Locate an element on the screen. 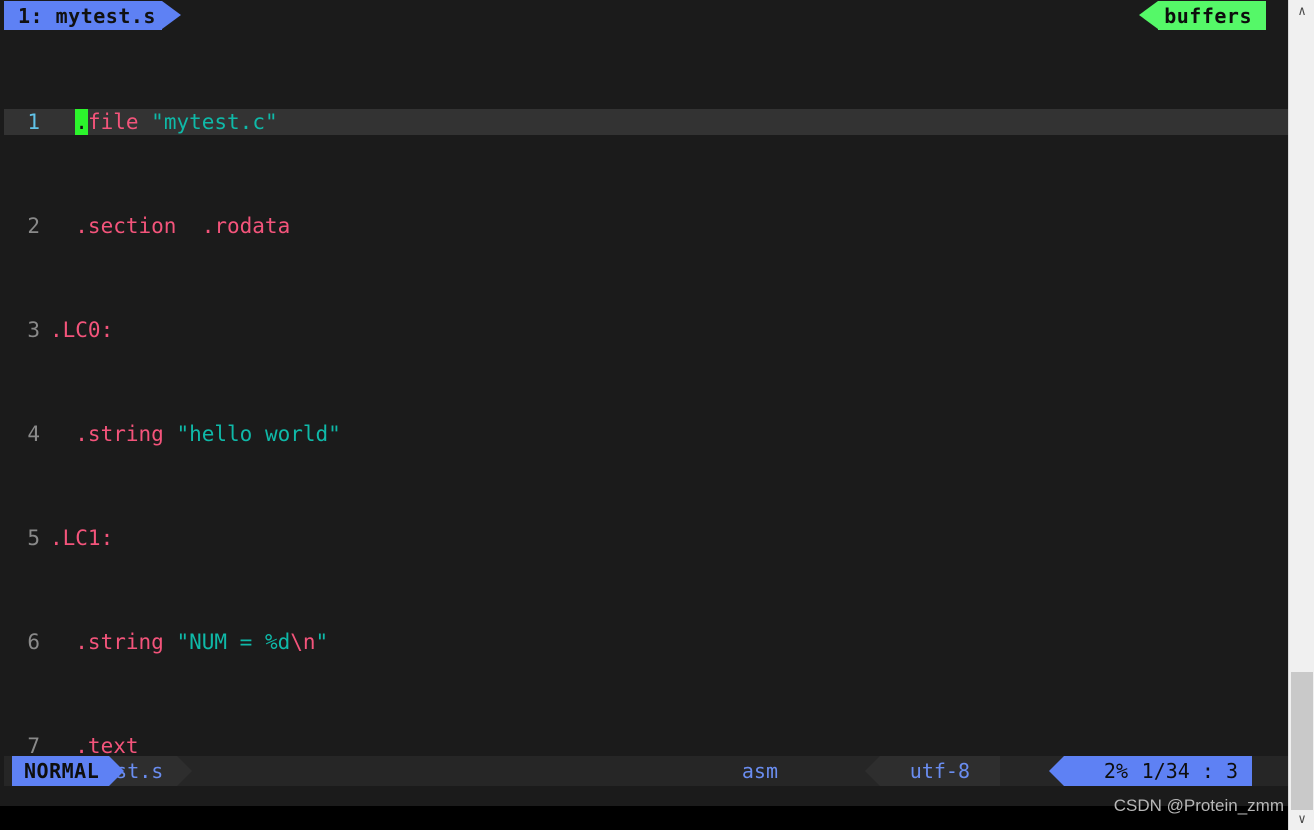 The width and height of the screenshot is (1314, 830). encoding-notch-icon is located at coordinates (872, 771).